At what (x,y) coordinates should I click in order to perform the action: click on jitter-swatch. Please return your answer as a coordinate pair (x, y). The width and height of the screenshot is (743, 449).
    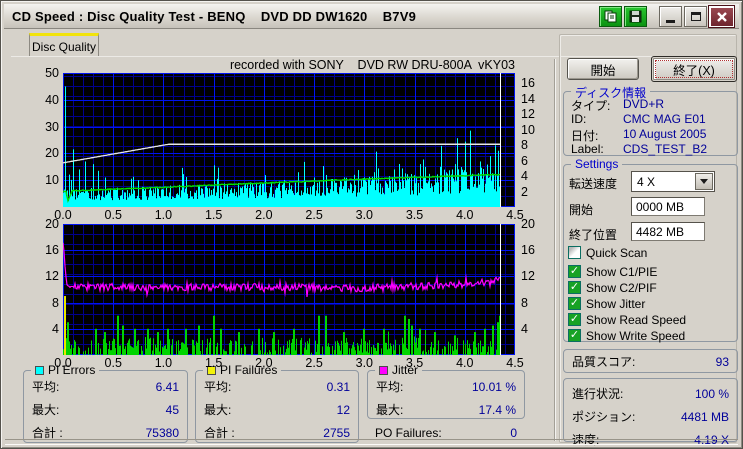
    Looking at the image, I should click on (383, 370).